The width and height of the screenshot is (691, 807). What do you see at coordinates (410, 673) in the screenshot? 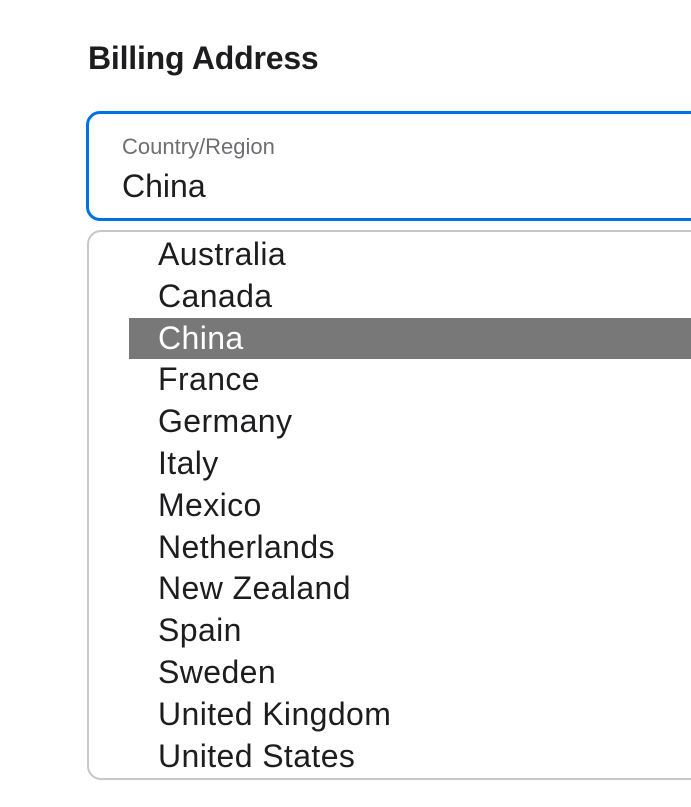
I see `dropdown-option-sweden: Sweden` at bounding box center [410, 673].